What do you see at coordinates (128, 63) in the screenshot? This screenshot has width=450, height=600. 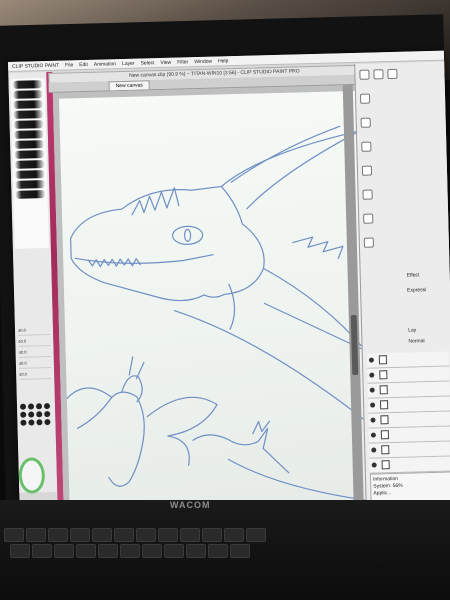 I see `menu-layer: Layer` at bounding box center [128, 63].